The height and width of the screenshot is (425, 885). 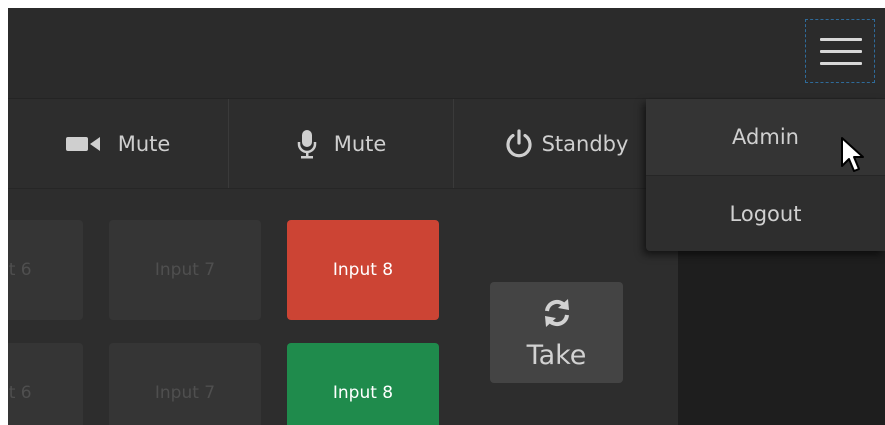 I want to click on power-icon, so click(x=519, y=143).